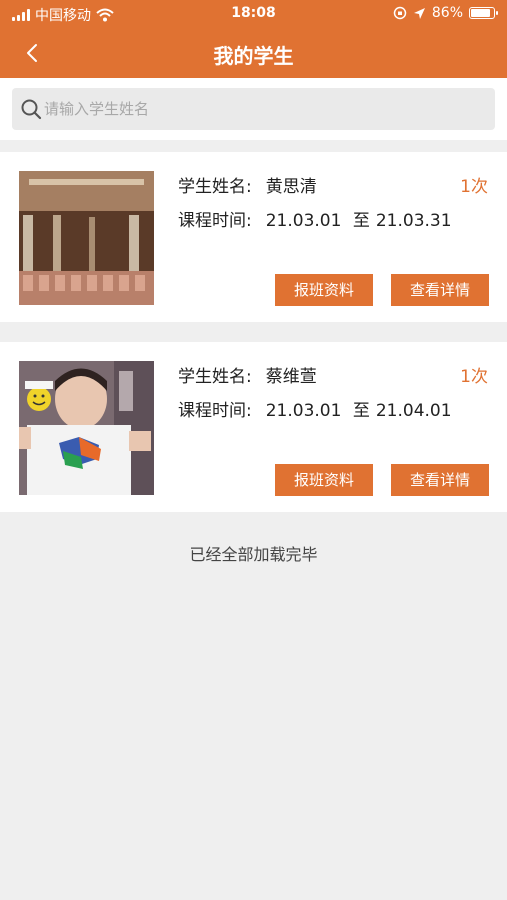 The height and width of the screenshot is (900, 507). I want to click on search-icon, so click(31, 109).